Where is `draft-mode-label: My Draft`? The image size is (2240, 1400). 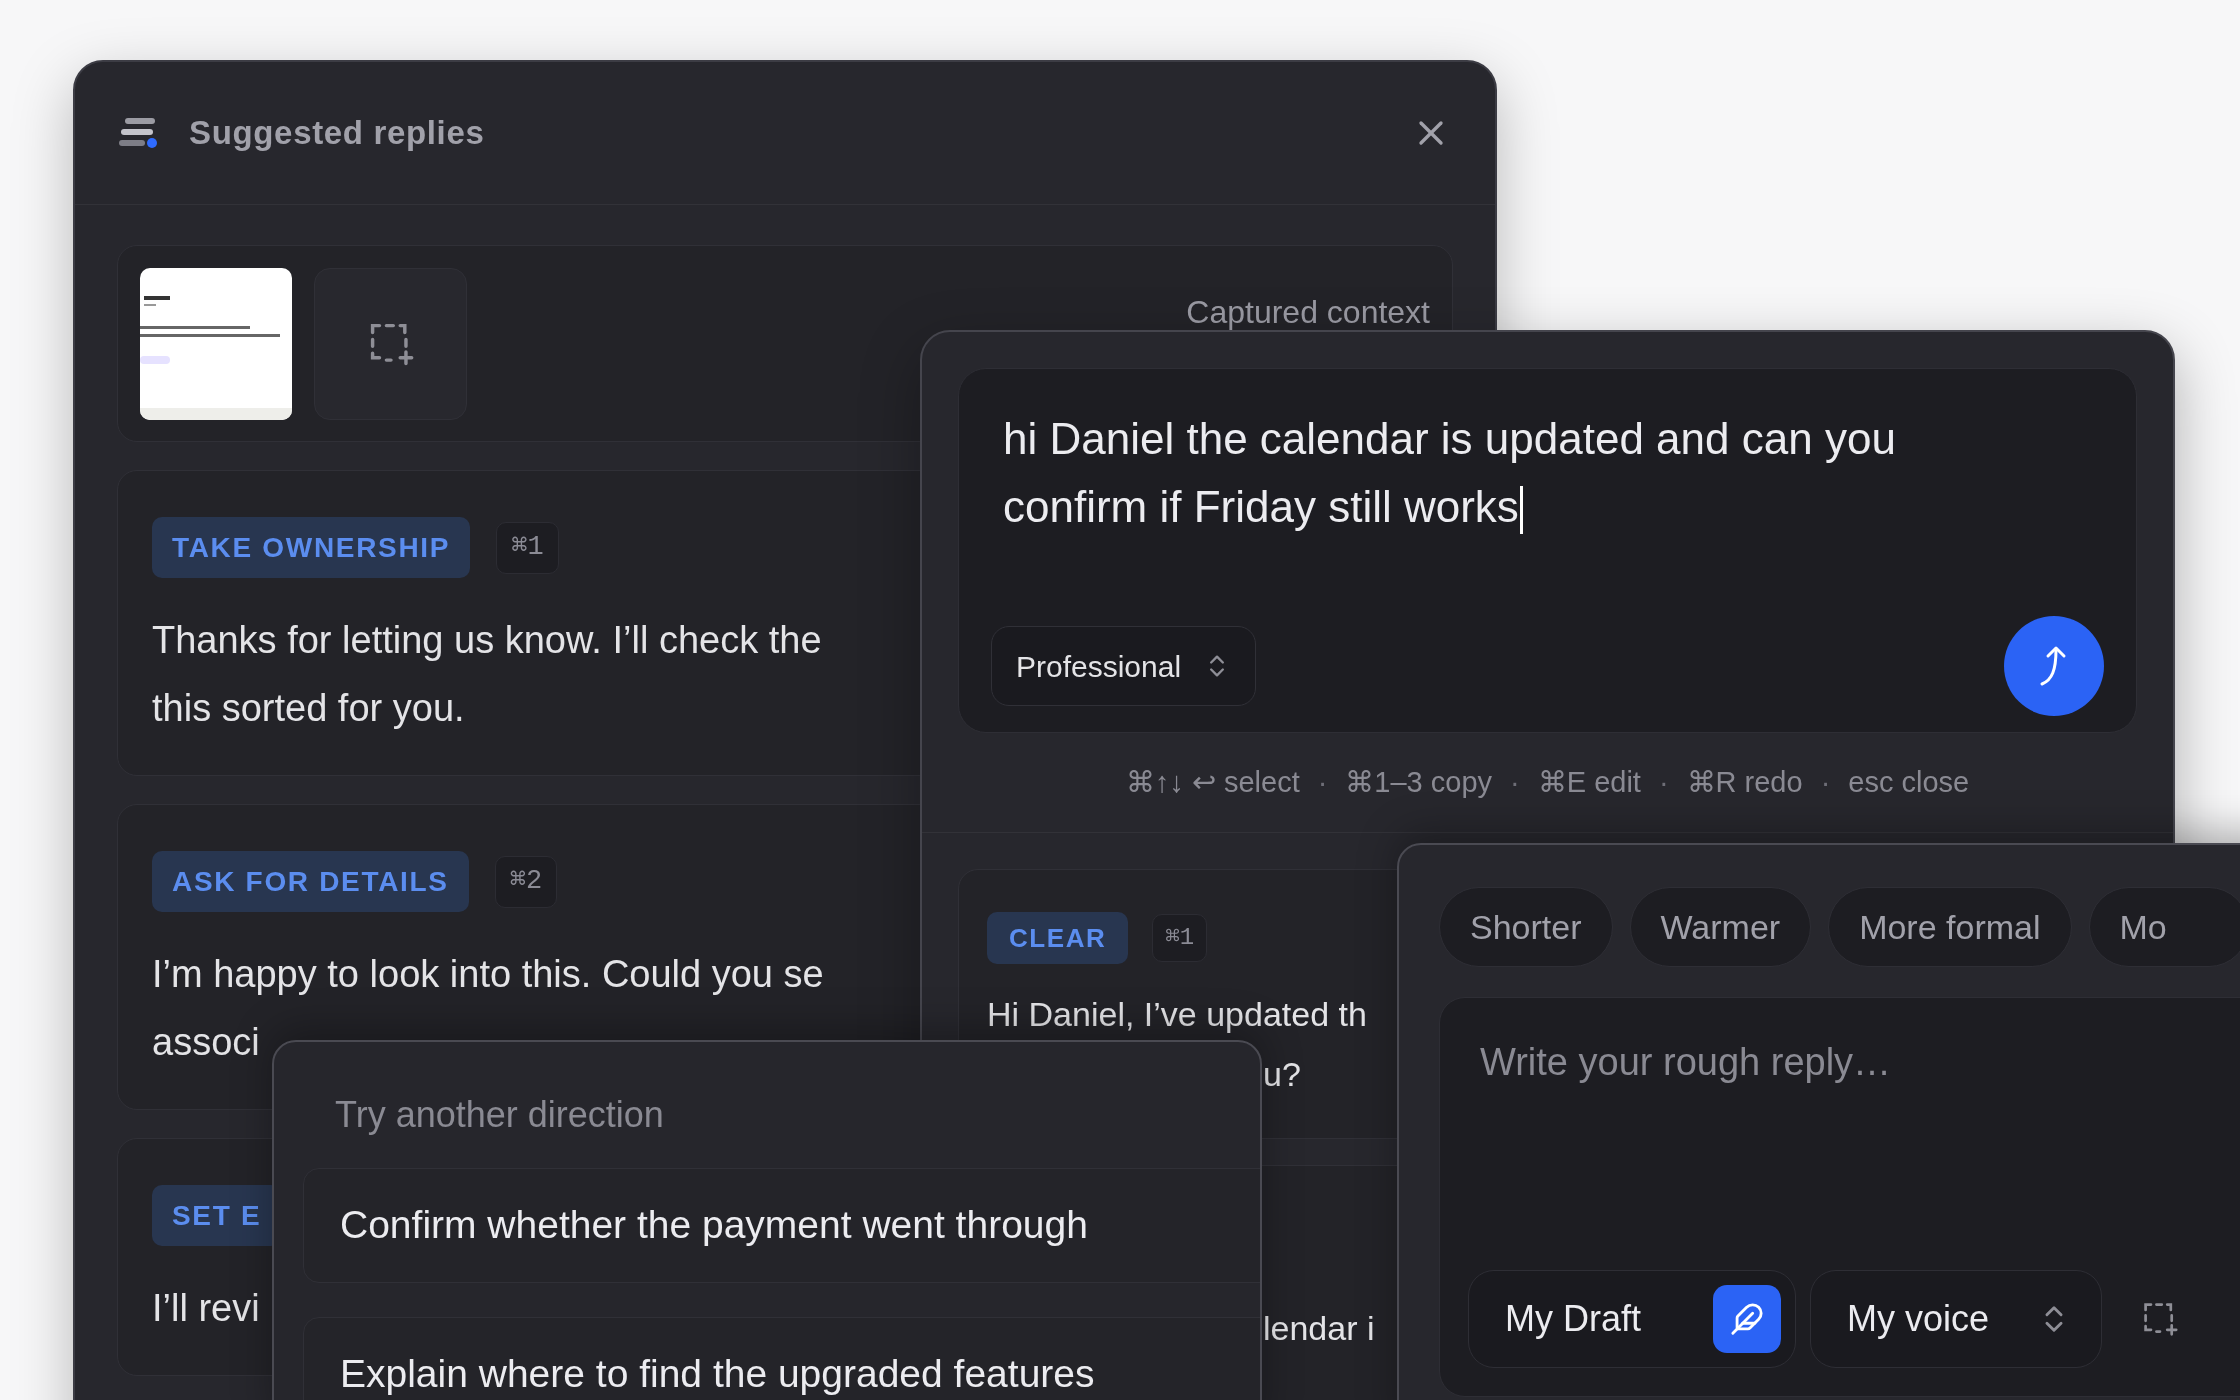 draft-mode-label: My Draft is located at coordinates (1573, 1319).